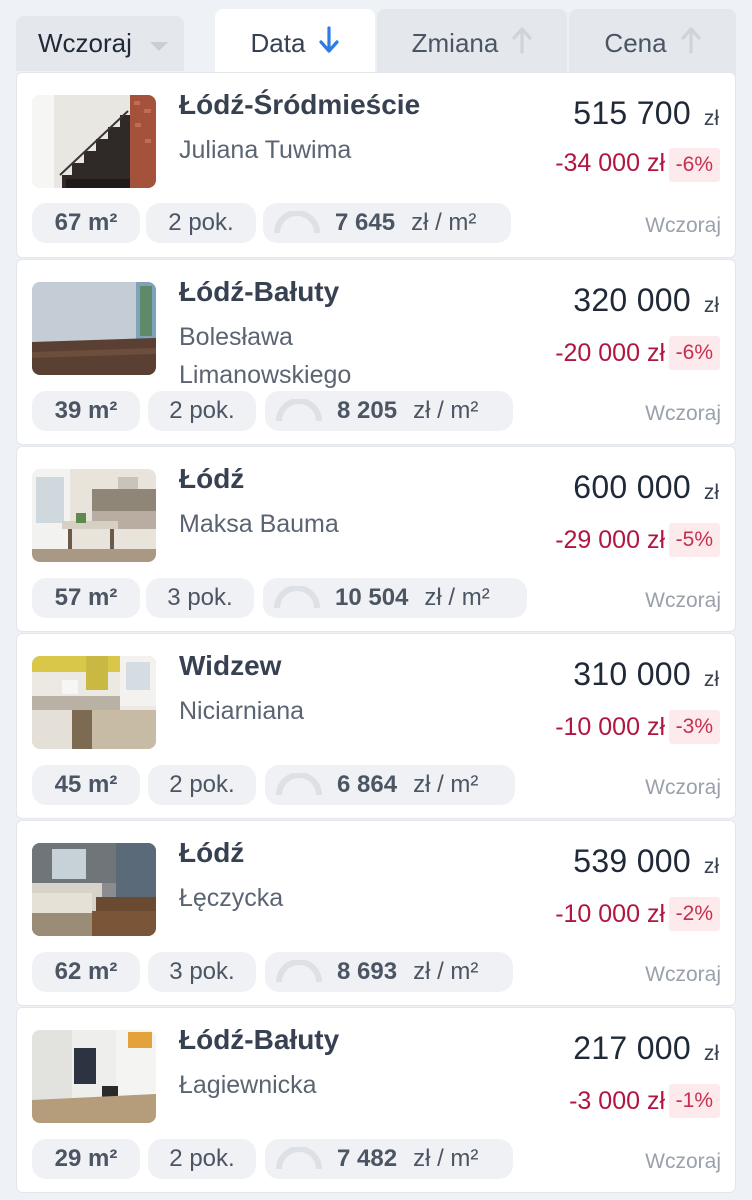 This screenshot has width=752, height=1200. I want to click on area-chip: 67 m², so click(86, 223).